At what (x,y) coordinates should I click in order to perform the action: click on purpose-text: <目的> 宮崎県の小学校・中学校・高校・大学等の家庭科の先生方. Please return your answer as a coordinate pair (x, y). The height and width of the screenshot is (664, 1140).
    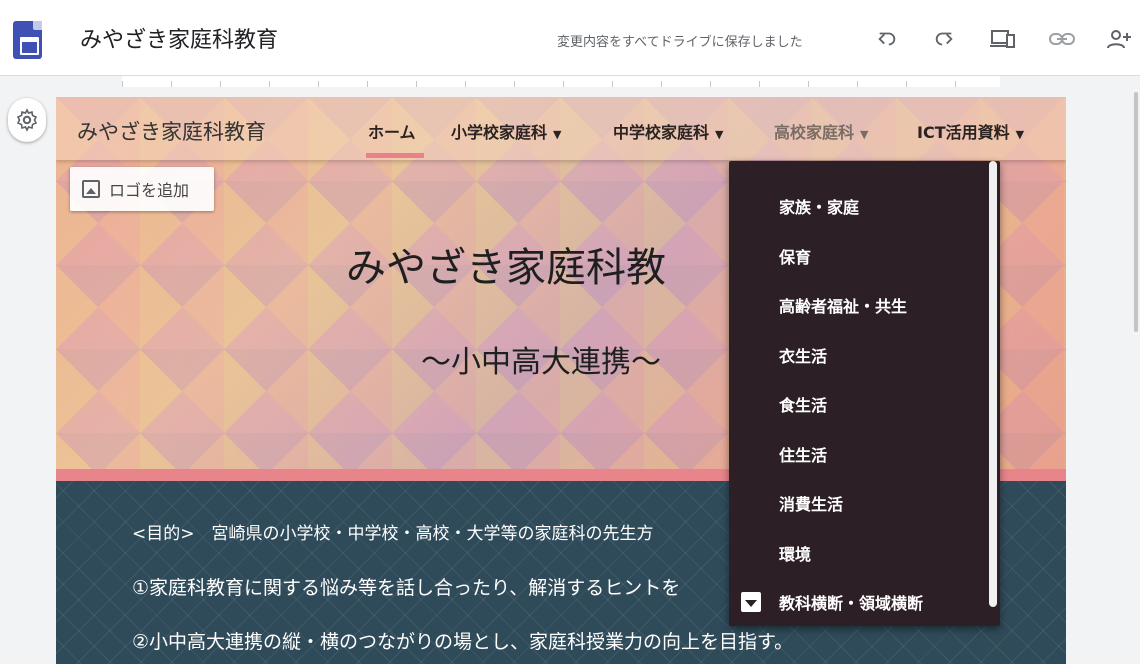
    Looking at the image, I should click on (393, 534).